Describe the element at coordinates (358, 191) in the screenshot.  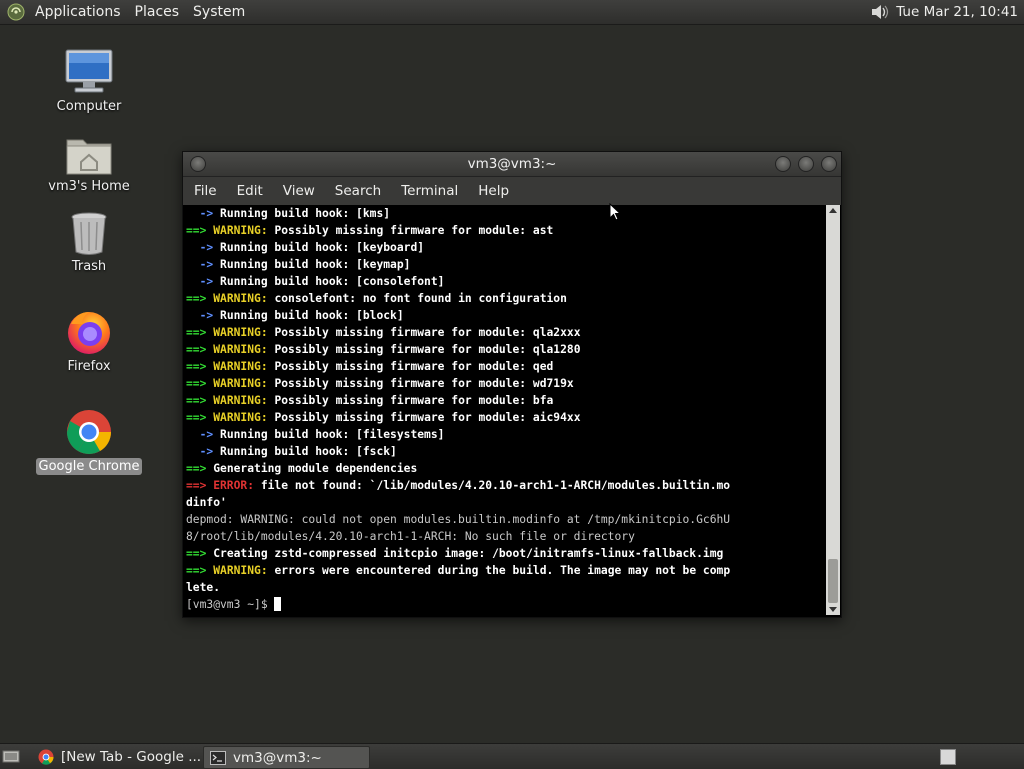
I see `menu-search: Search` at that location.